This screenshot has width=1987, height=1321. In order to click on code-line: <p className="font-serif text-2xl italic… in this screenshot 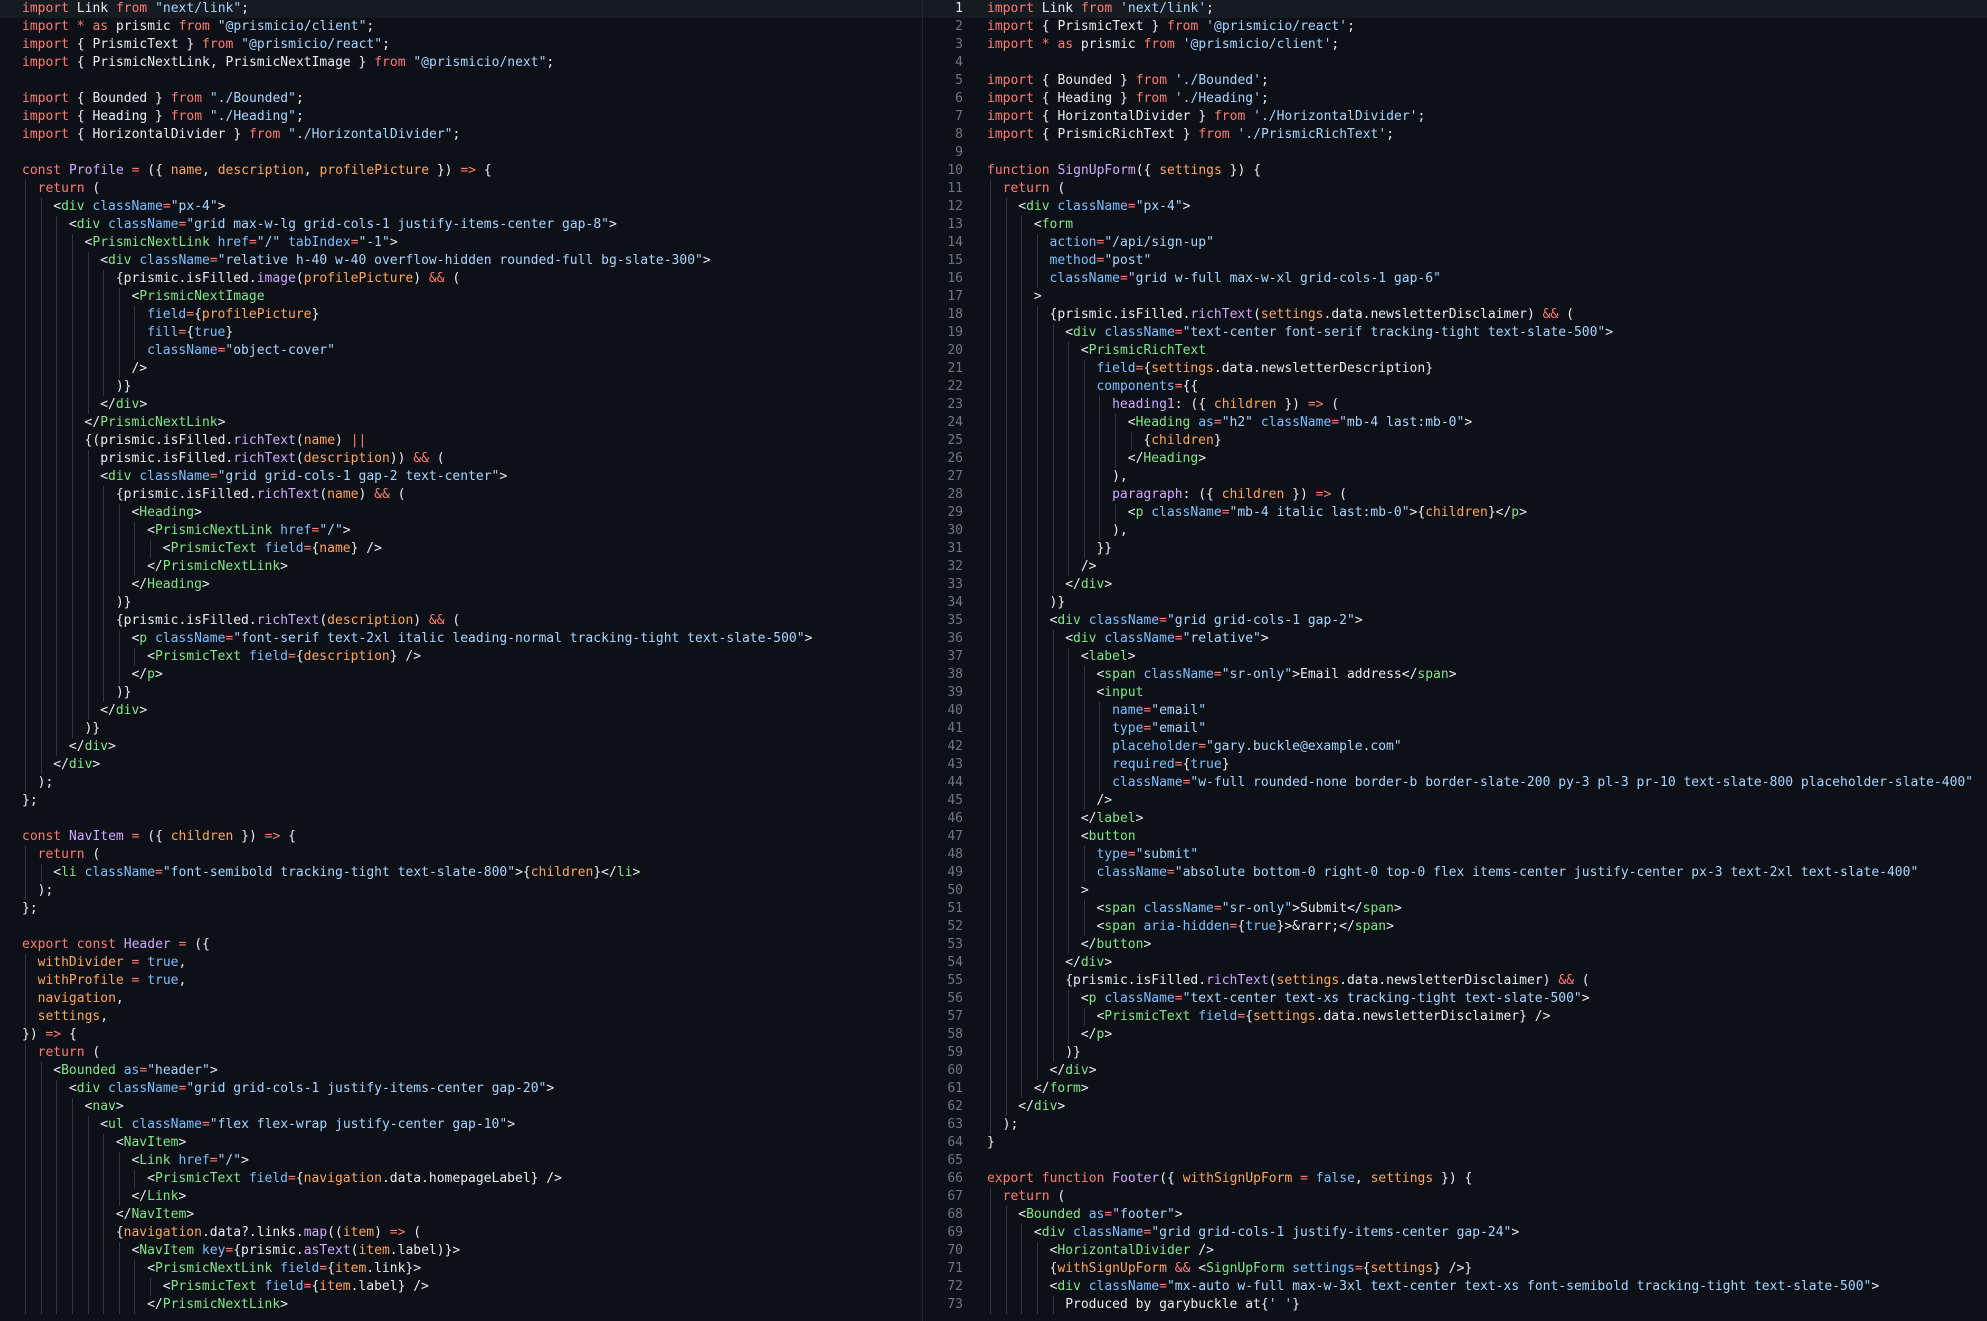, I will do `click(461, 639)`.